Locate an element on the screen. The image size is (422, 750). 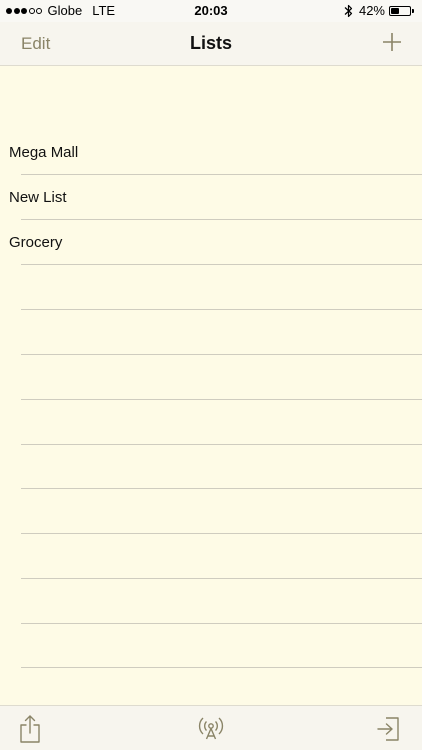
battery-fill is located at coordinates (395, 10).